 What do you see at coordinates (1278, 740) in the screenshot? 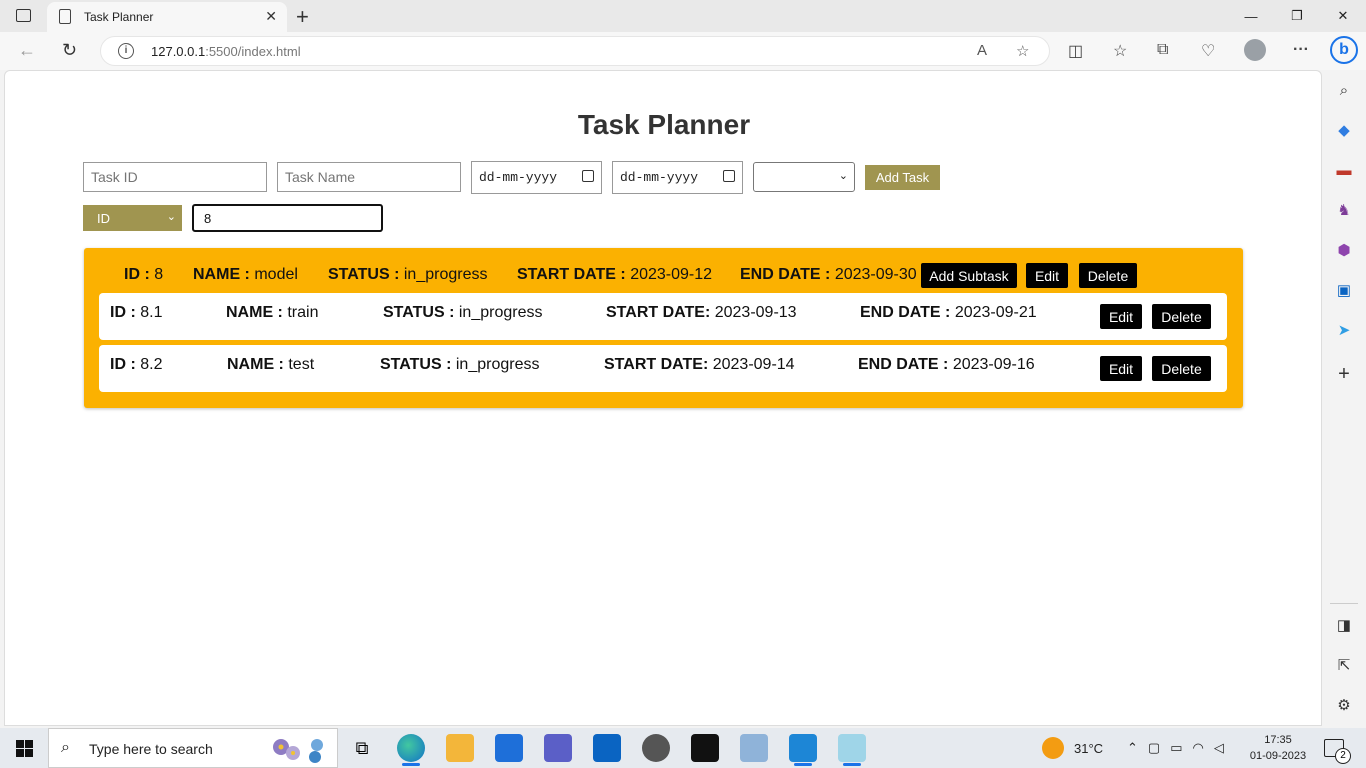
I see `clock-time: 17:35` at bounding box center [1278, 740].